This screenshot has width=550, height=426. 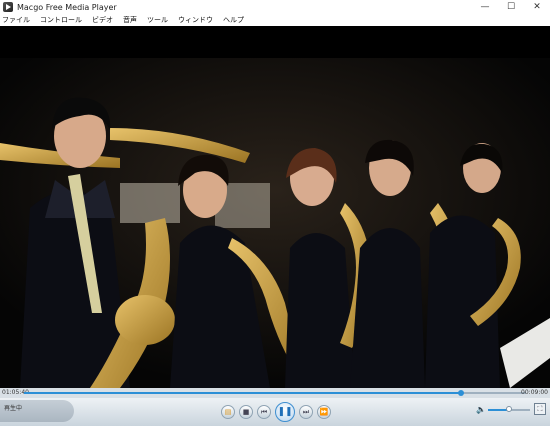 What do you see at coordinates (130, 20) in the screenshot?
I see `menu-audio: 音声` at bounding box center [130, 20].